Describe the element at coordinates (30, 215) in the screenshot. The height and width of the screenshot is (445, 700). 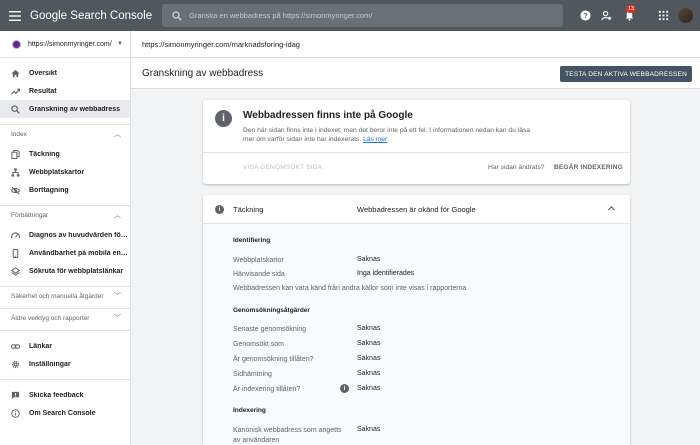
I see `section-label: Förbättringar` at that location.